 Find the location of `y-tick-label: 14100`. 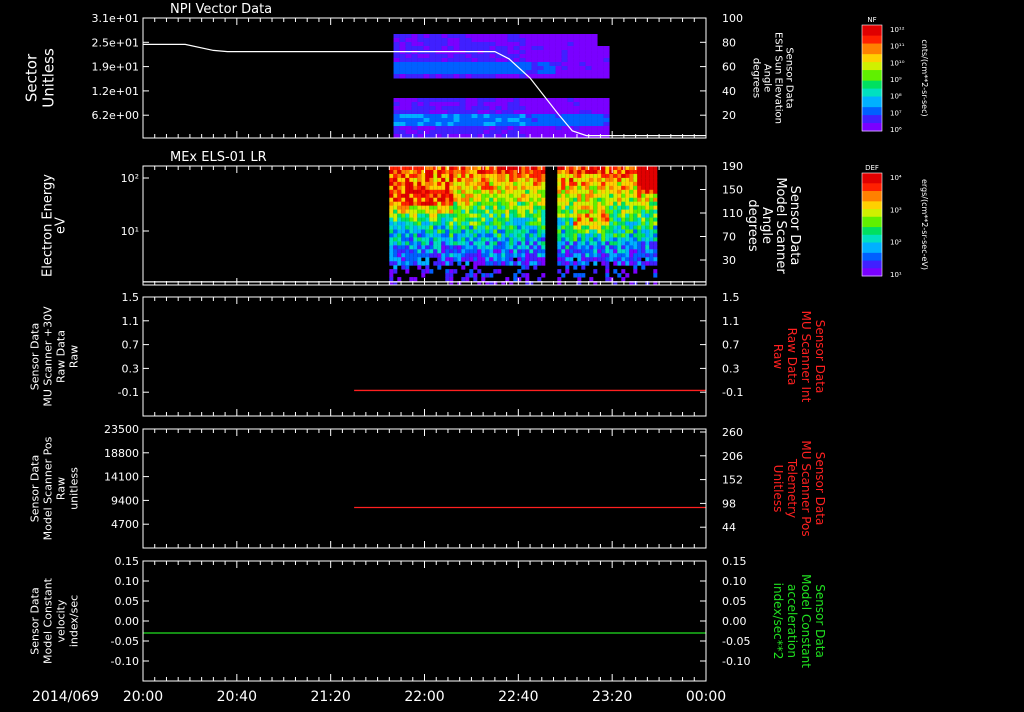

y-tick-label: 14100 is located at coordinates (121, 477).